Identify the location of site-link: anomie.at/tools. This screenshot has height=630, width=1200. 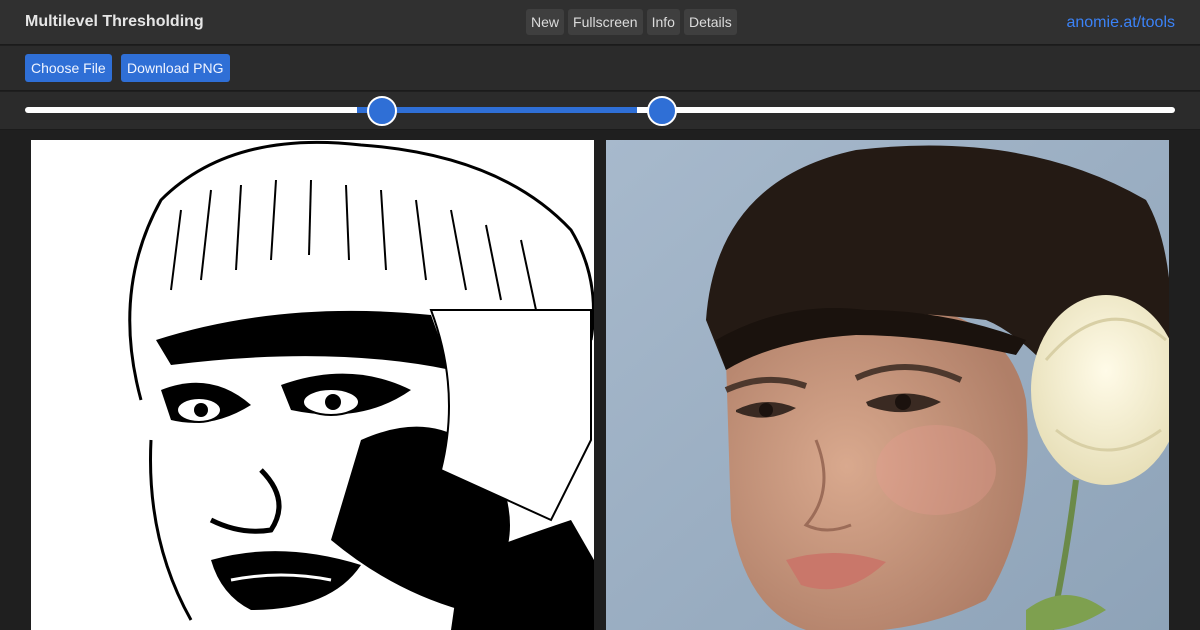
(1120, 23).